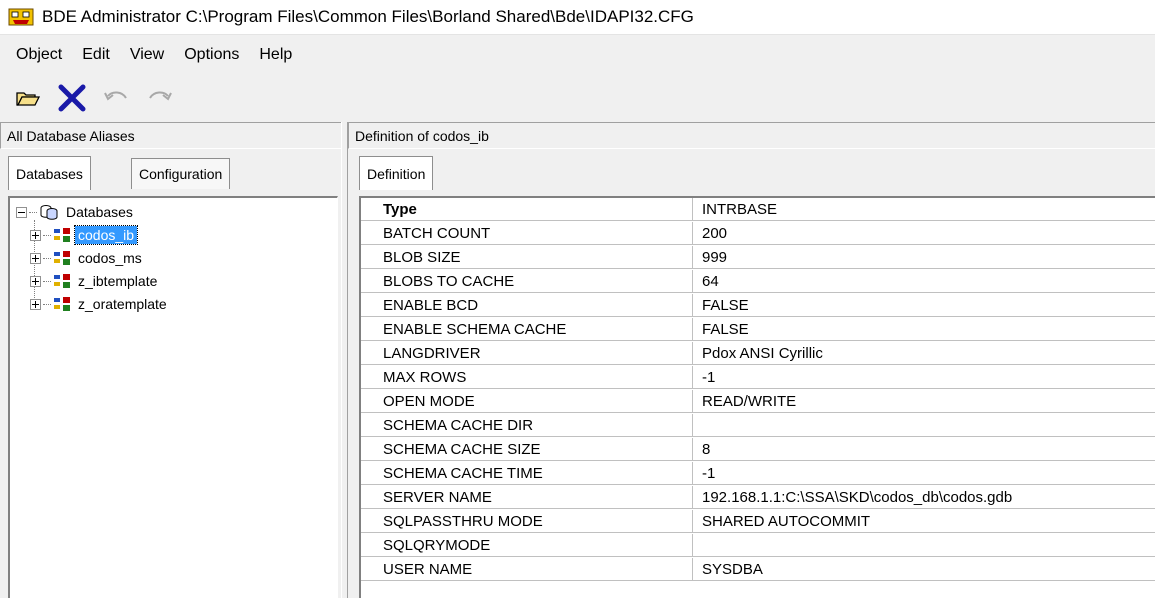 The width and height of the screenshot is (1155, 598). I want to click on right-panel-header: Definition of codos_ib, so click(751, 135).